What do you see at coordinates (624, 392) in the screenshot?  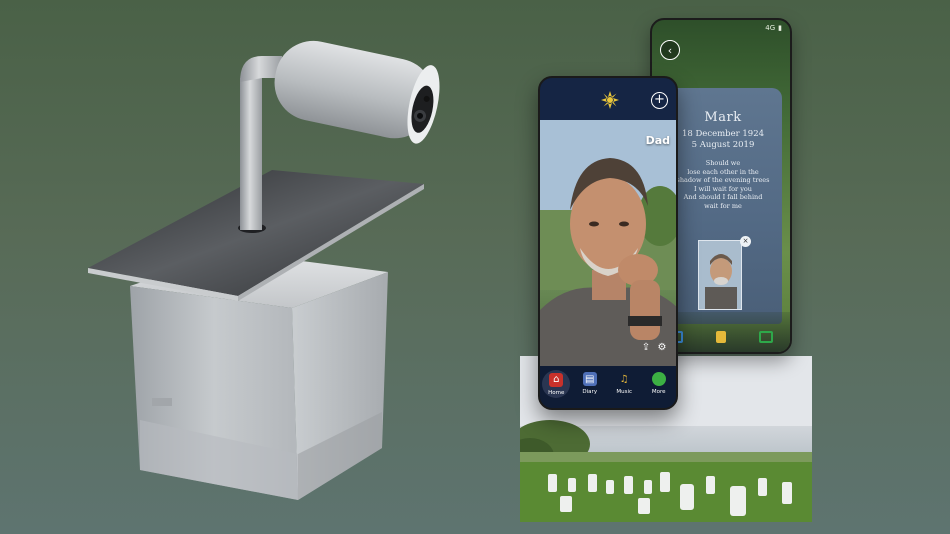 I see `nav-label-music: Music` at bounding box center [624, 392].